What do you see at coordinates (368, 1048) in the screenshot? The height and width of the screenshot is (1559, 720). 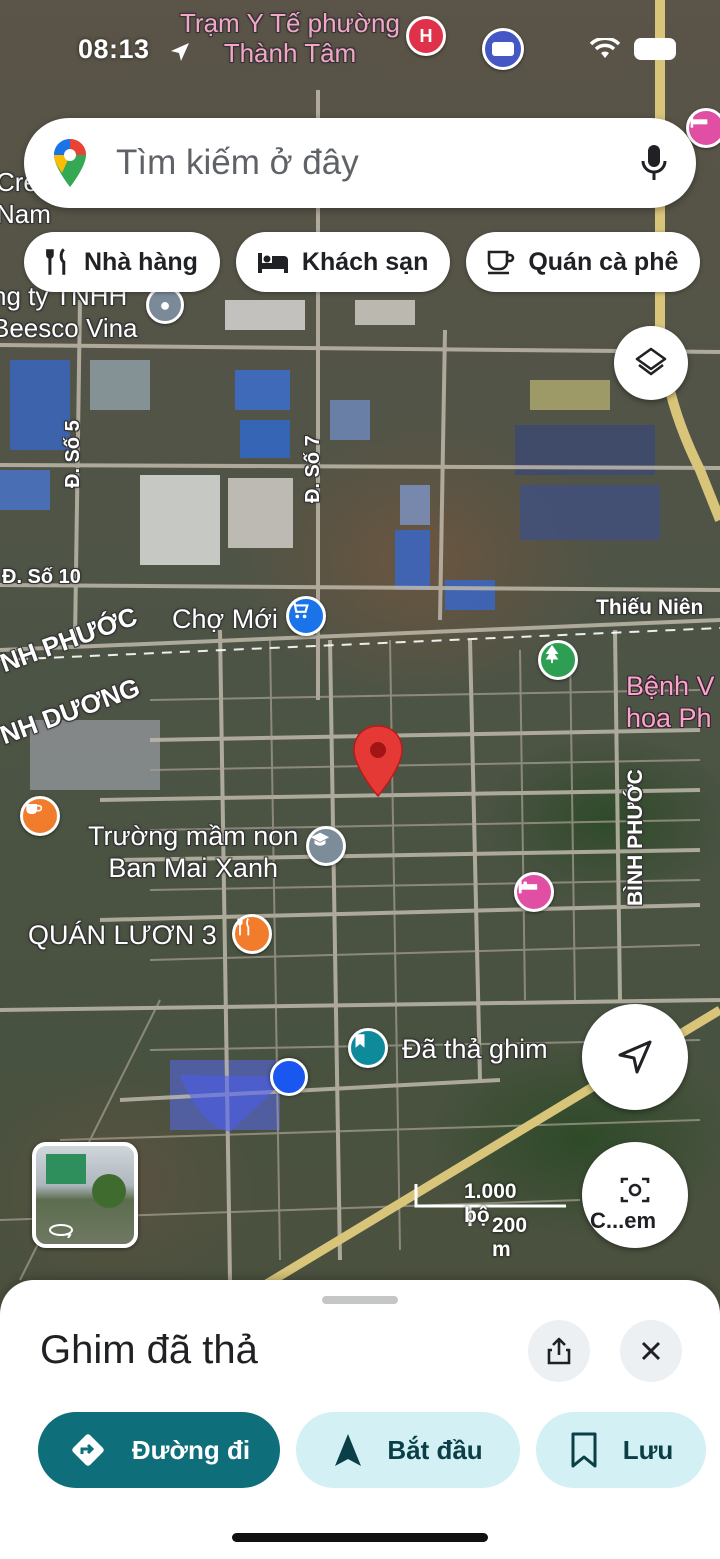 I see `bookmark-pin-icon` at bounding box center [368, 1048].